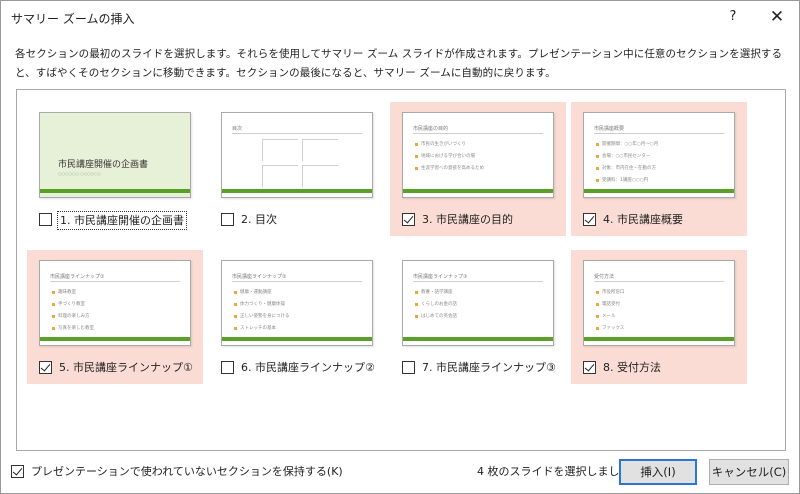 The width and height of the screenshot is (800, 494). What do you see at coordinates (187, 471) in the screenshot?
I see `keep-unused-sections-label: プレゼンテーションで使われていないセクションを保持する(K)` at bounding box center [187, 471].